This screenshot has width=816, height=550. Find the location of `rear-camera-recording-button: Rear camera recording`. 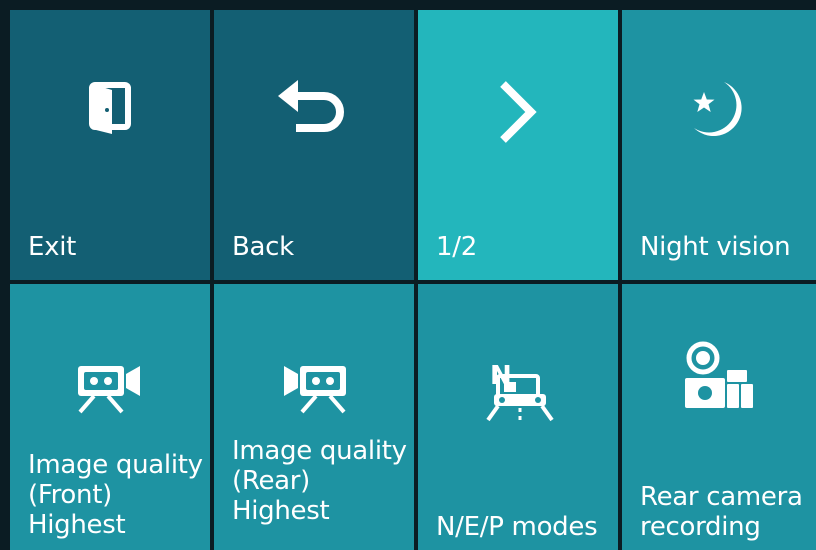

rear-camera-recording-button: Rear camera recording is located at coordinates (719, 417).